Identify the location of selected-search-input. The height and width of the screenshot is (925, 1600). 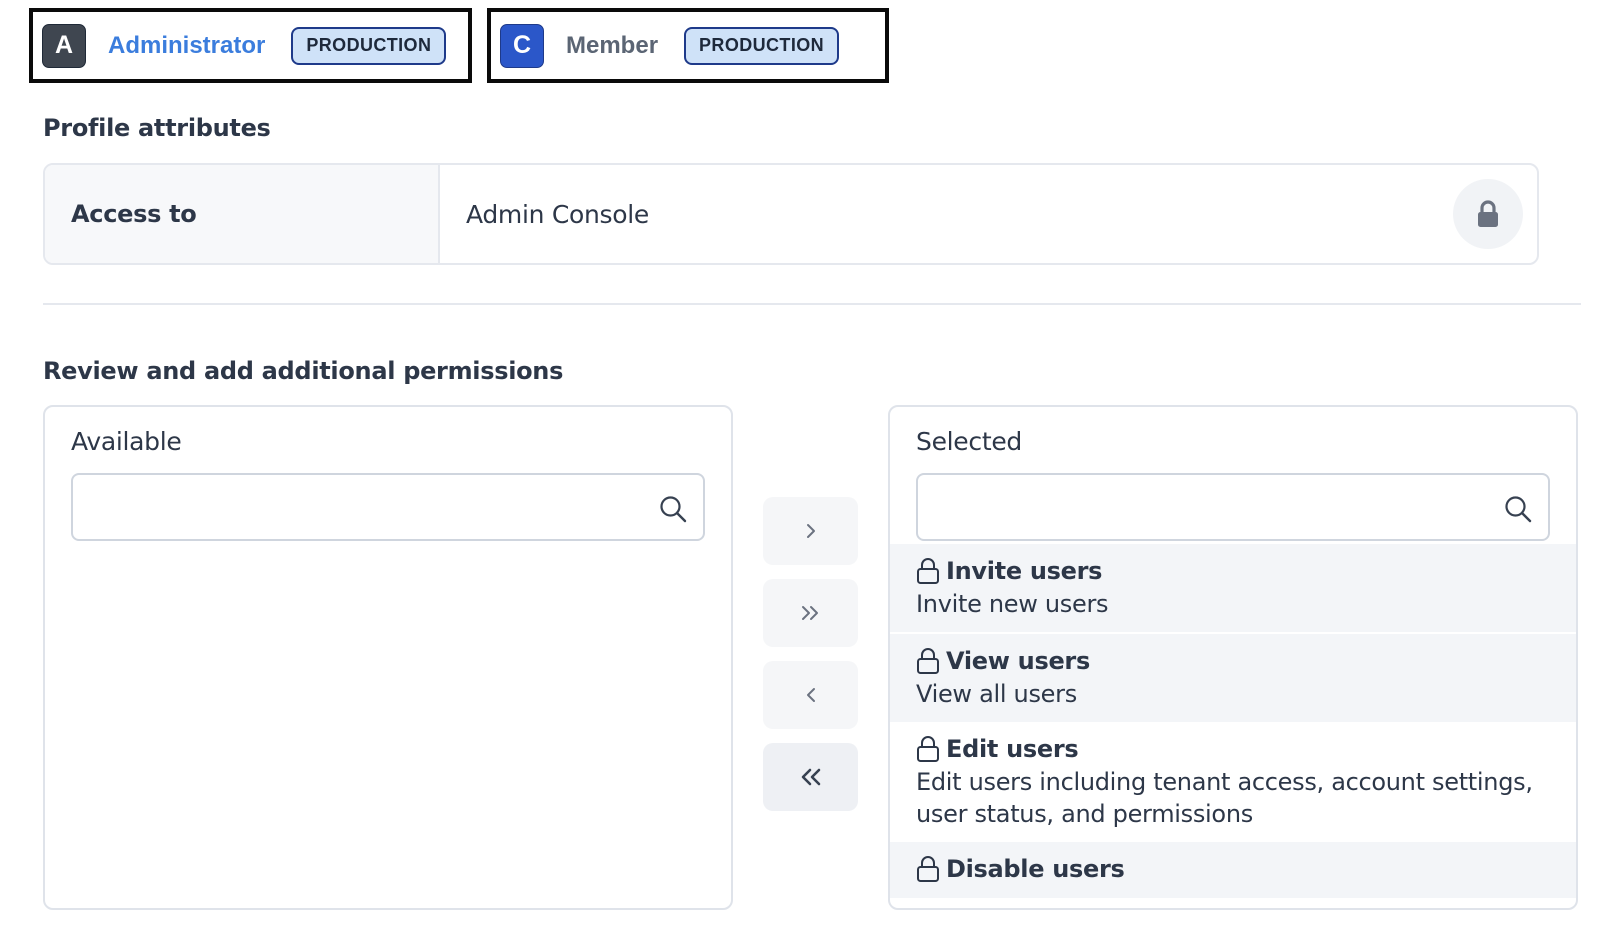
(1233, 507).